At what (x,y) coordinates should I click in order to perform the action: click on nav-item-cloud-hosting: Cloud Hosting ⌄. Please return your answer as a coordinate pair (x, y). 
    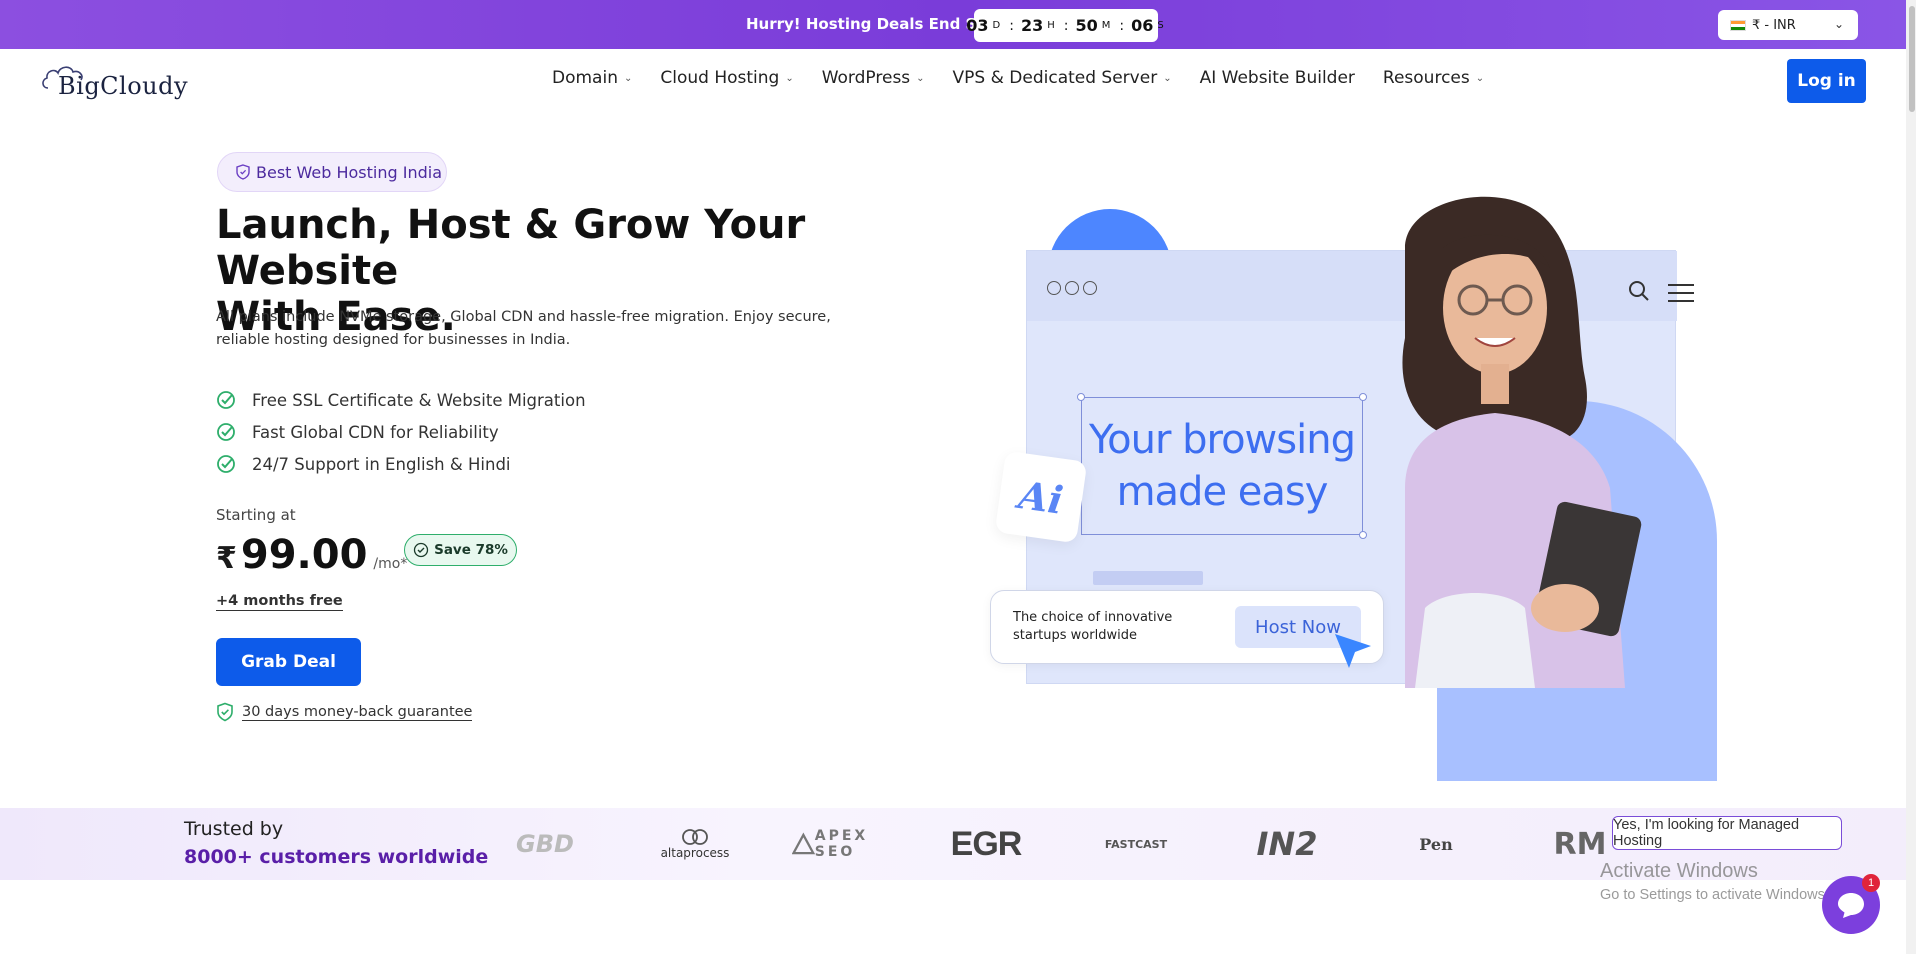
    Looking at the image, I should click on (726, 78).